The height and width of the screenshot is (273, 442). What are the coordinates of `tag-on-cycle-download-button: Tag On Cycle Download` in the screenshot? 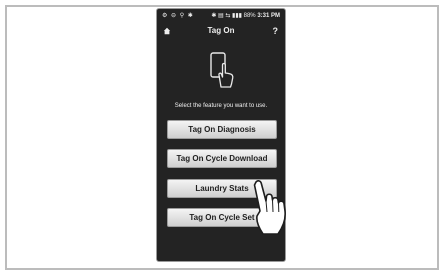 It's located at (222, 158).